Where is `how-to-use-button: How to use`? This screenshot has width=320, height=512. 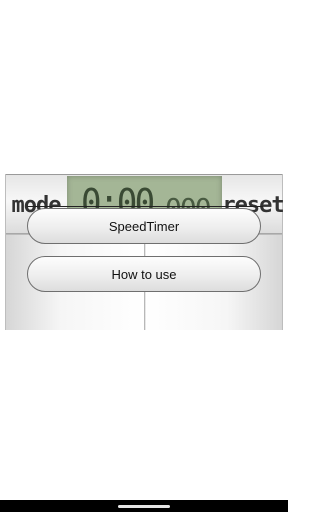
how-to-use-button: How to use is located at coordinates (144, 274).